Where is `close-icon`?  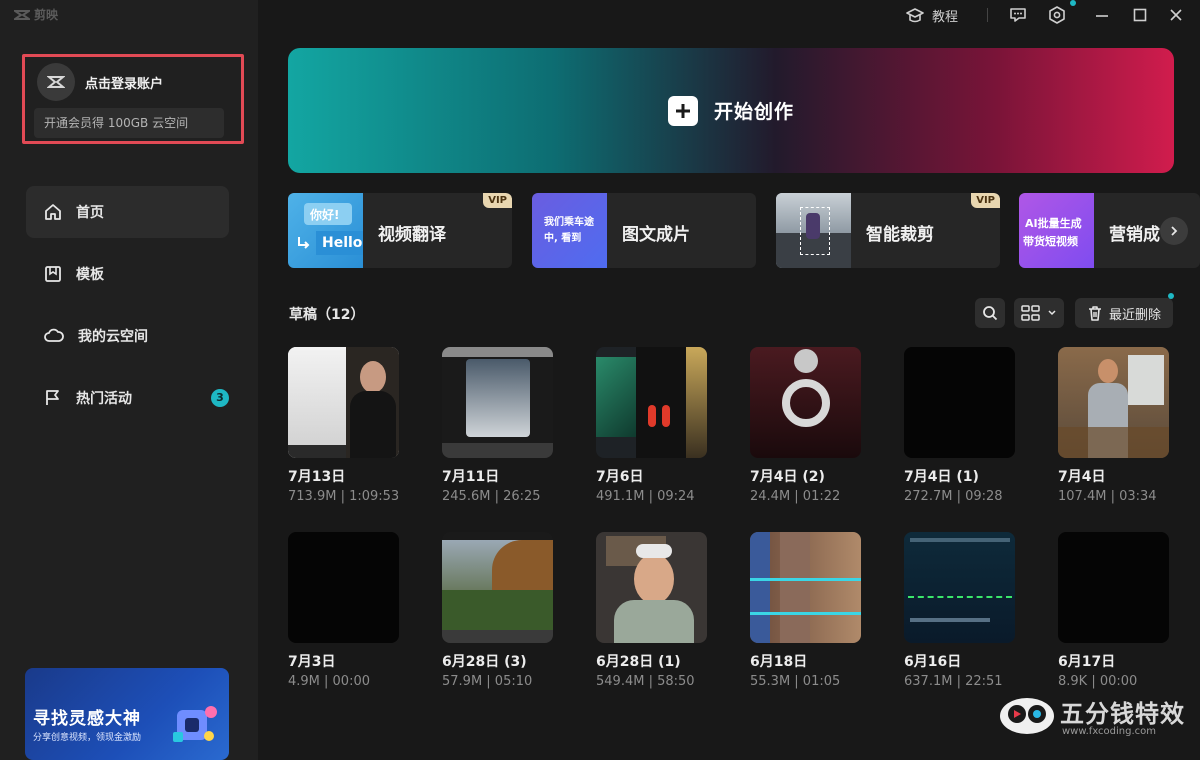 close-icon is located at coordinates (1176, 15).